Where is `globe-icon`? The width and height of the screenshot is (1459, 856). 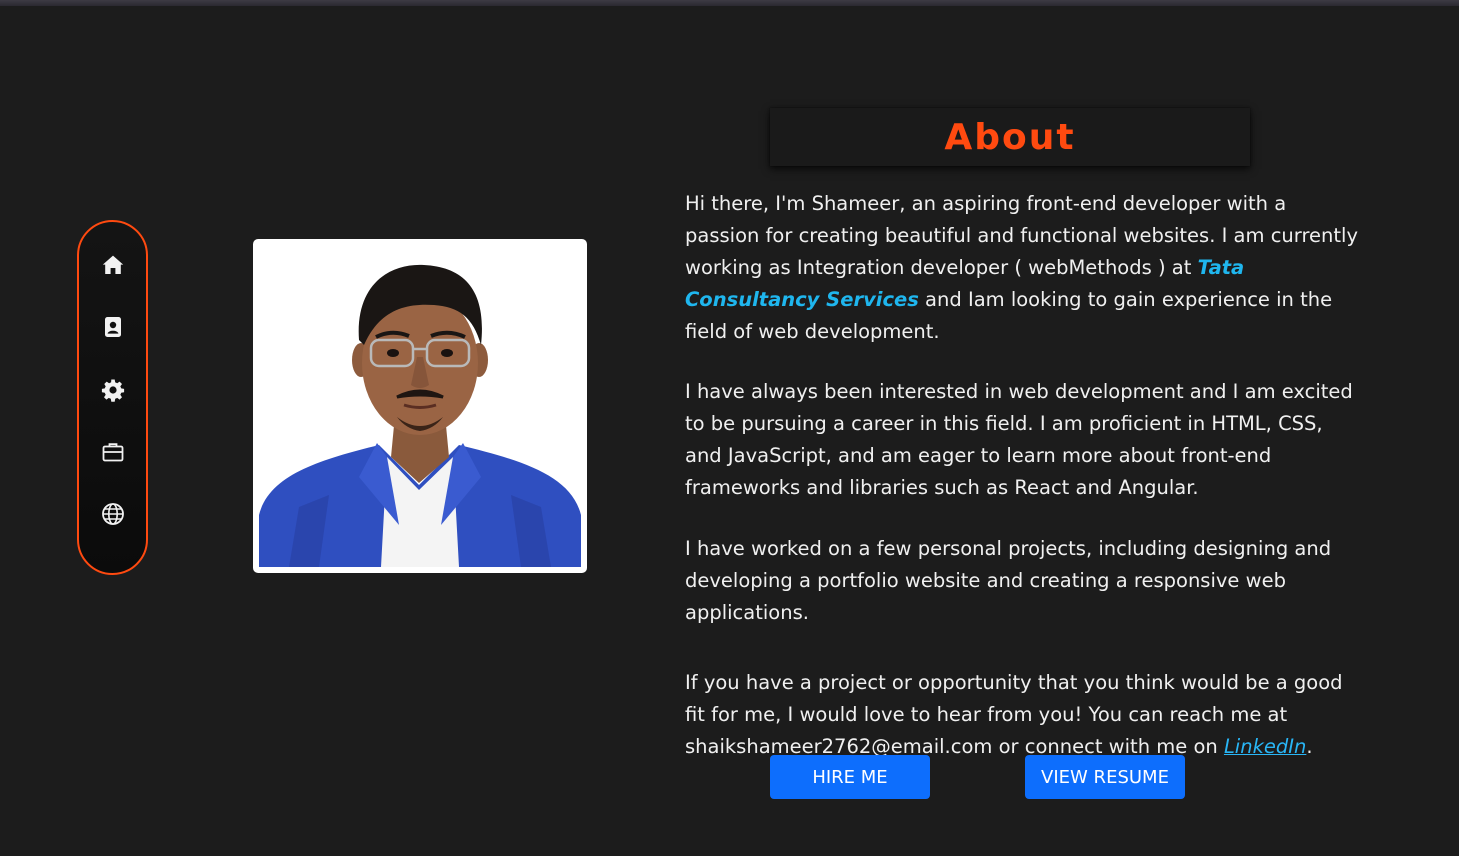
globe-icon is located at coordinates (112, 514).